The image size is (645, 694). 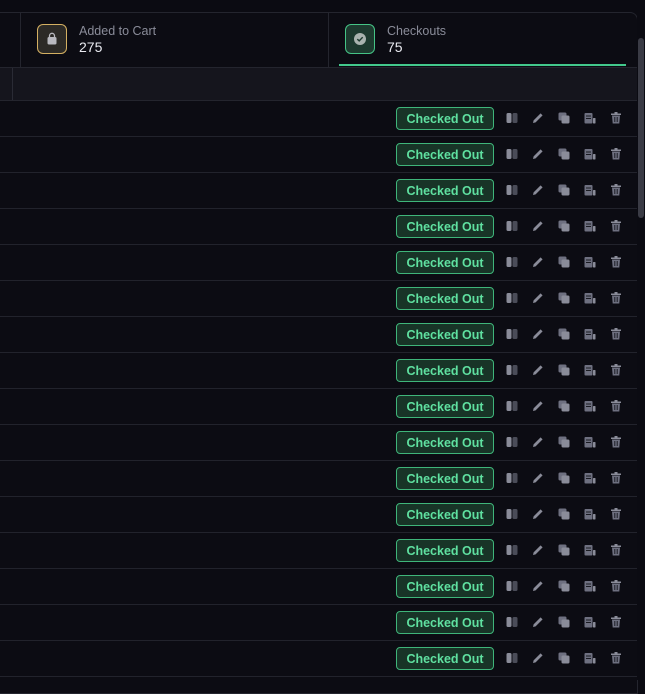 I want to click on stat-added-to-cart: Added to Cart 275, so click(x=174, y=40).